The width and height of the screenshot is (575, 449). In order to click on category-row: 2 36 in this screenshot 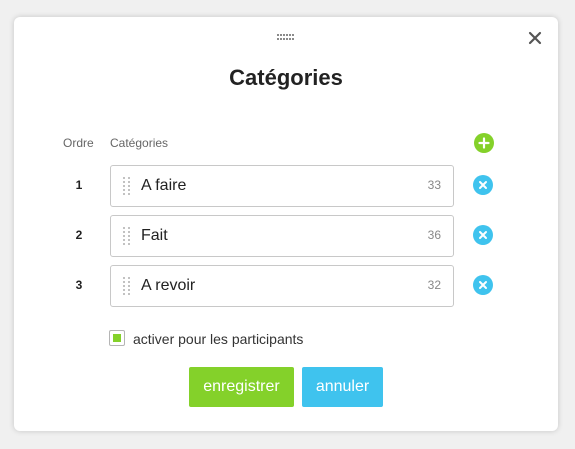, I will do `click(286, 236)`.